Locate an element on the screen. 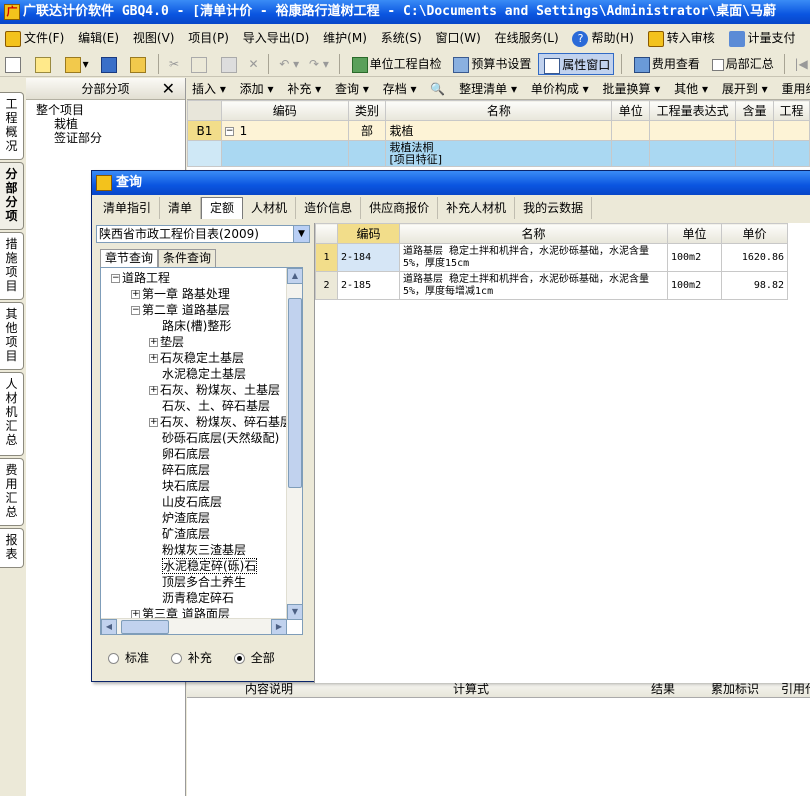  organize-list-menu: 整理清单 ▾ is located at coordinates (488, 89).